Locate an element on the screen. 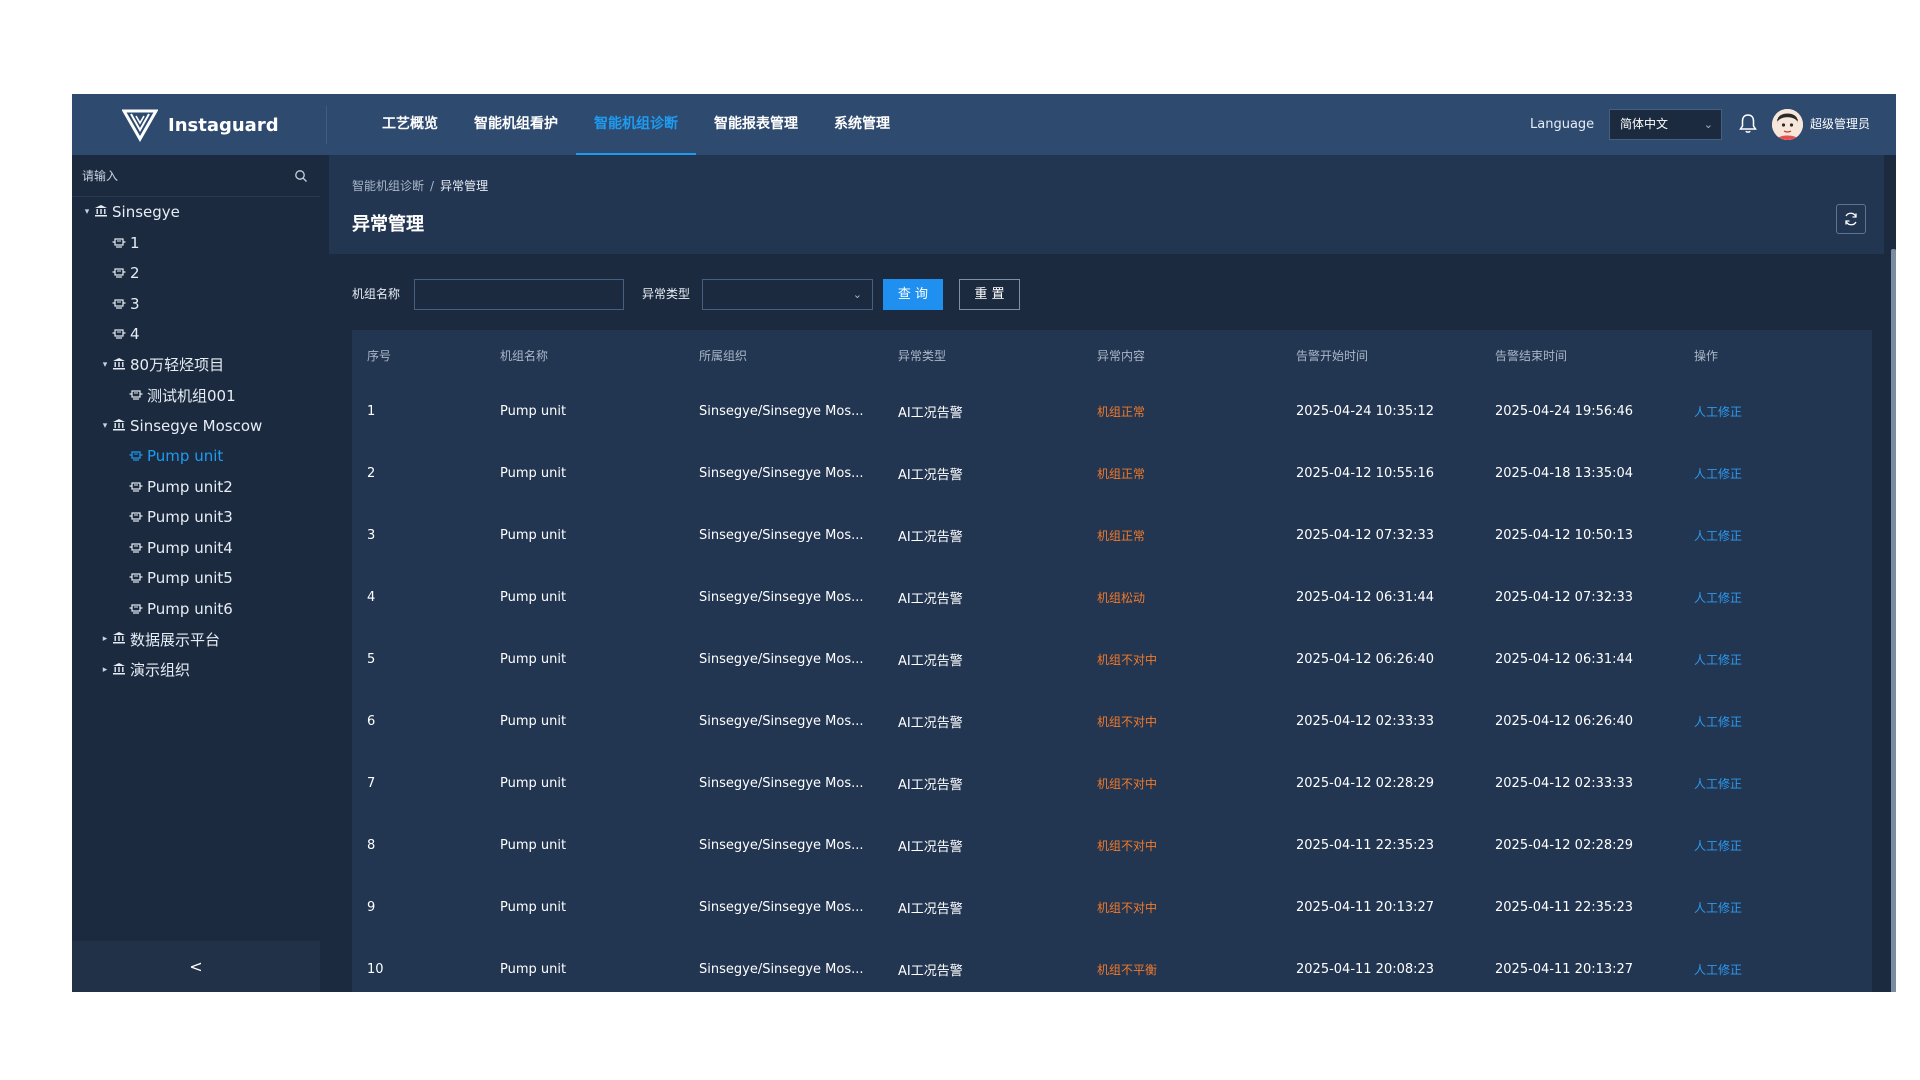 This screenshot has width=1920, height=1080. tree-node: Pump unit5 is located at coordinates (196, 578).